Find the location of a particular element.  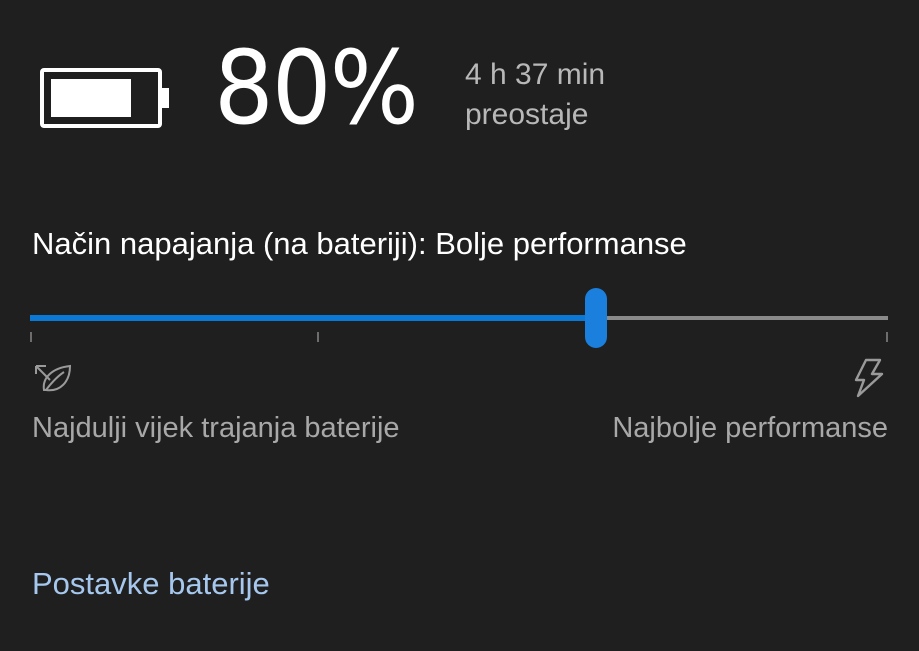

time-remaining: 4 h 37 min preostaje is located at coordinates (535, 95).